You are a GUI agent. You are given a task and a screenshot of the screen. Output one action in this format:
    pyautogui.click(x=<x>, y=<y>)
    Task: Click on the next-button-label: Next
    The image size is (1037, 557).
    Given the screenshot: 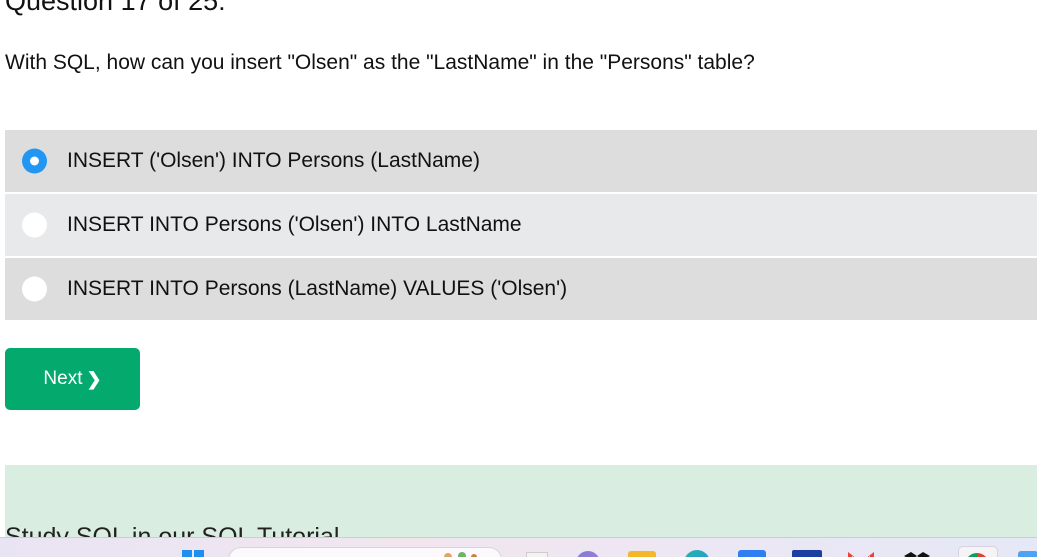 What is the action you would take?
    pyautogui.click(x=63, y=378)
    